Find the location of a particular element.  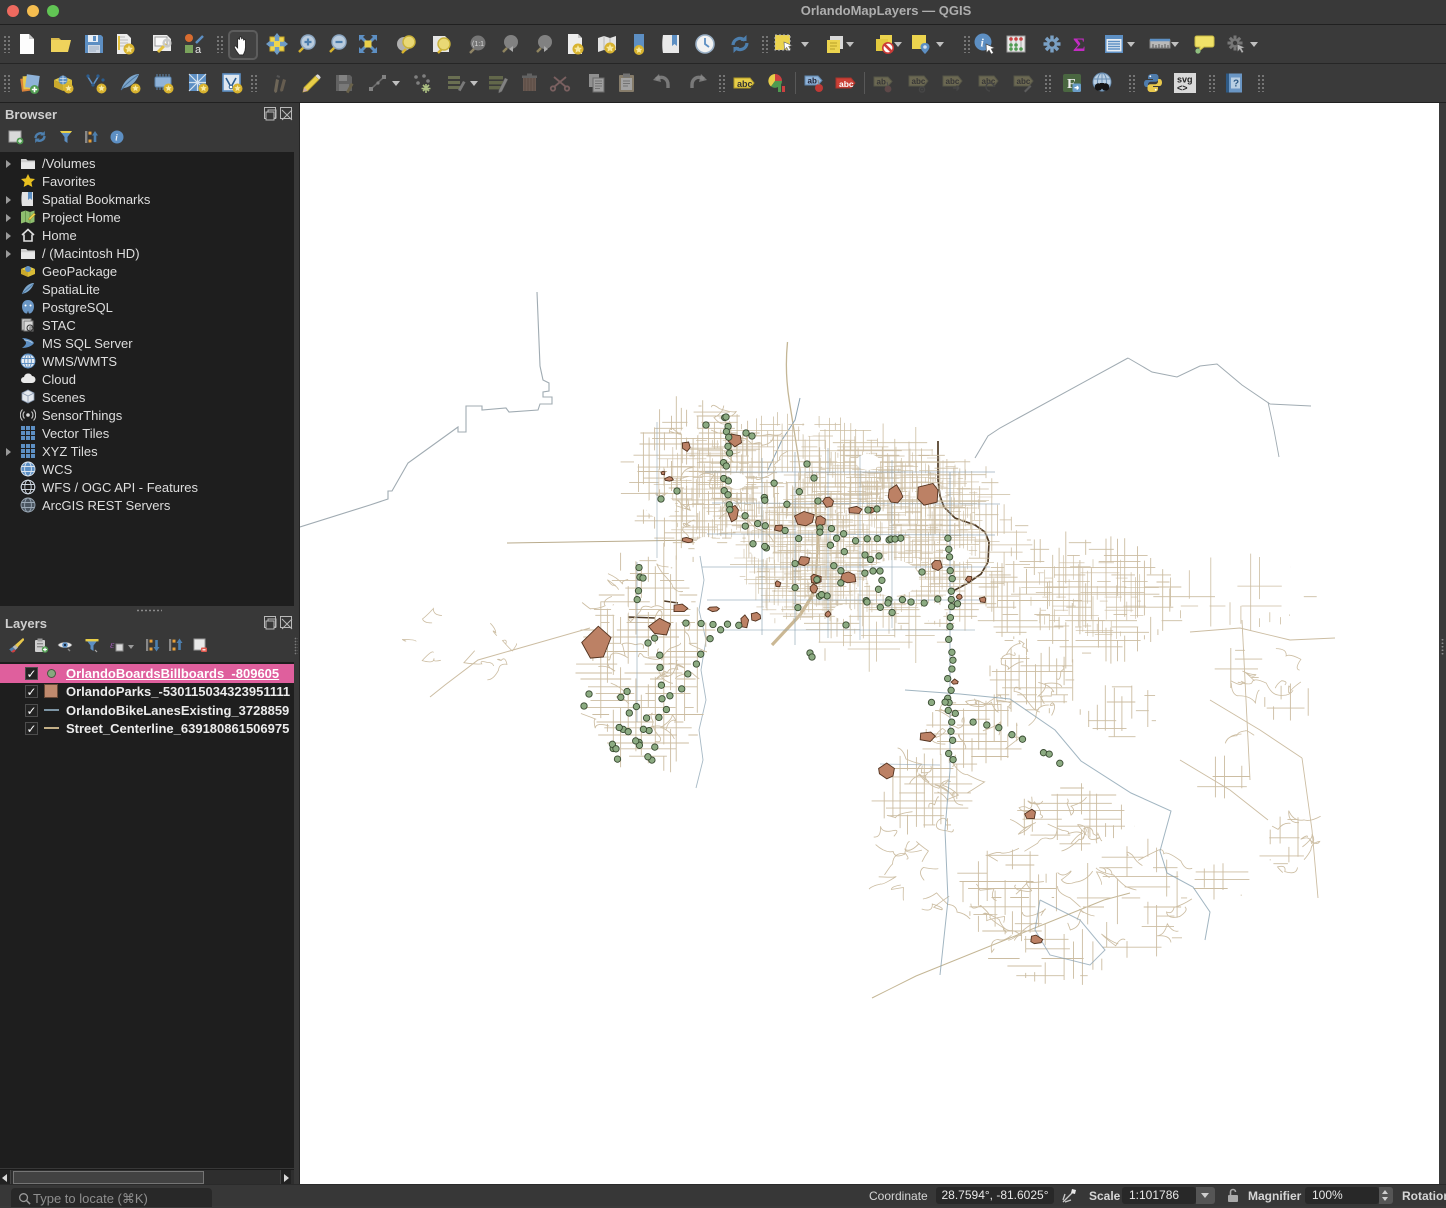

svg-text: a is located at coordinates (198, 50).